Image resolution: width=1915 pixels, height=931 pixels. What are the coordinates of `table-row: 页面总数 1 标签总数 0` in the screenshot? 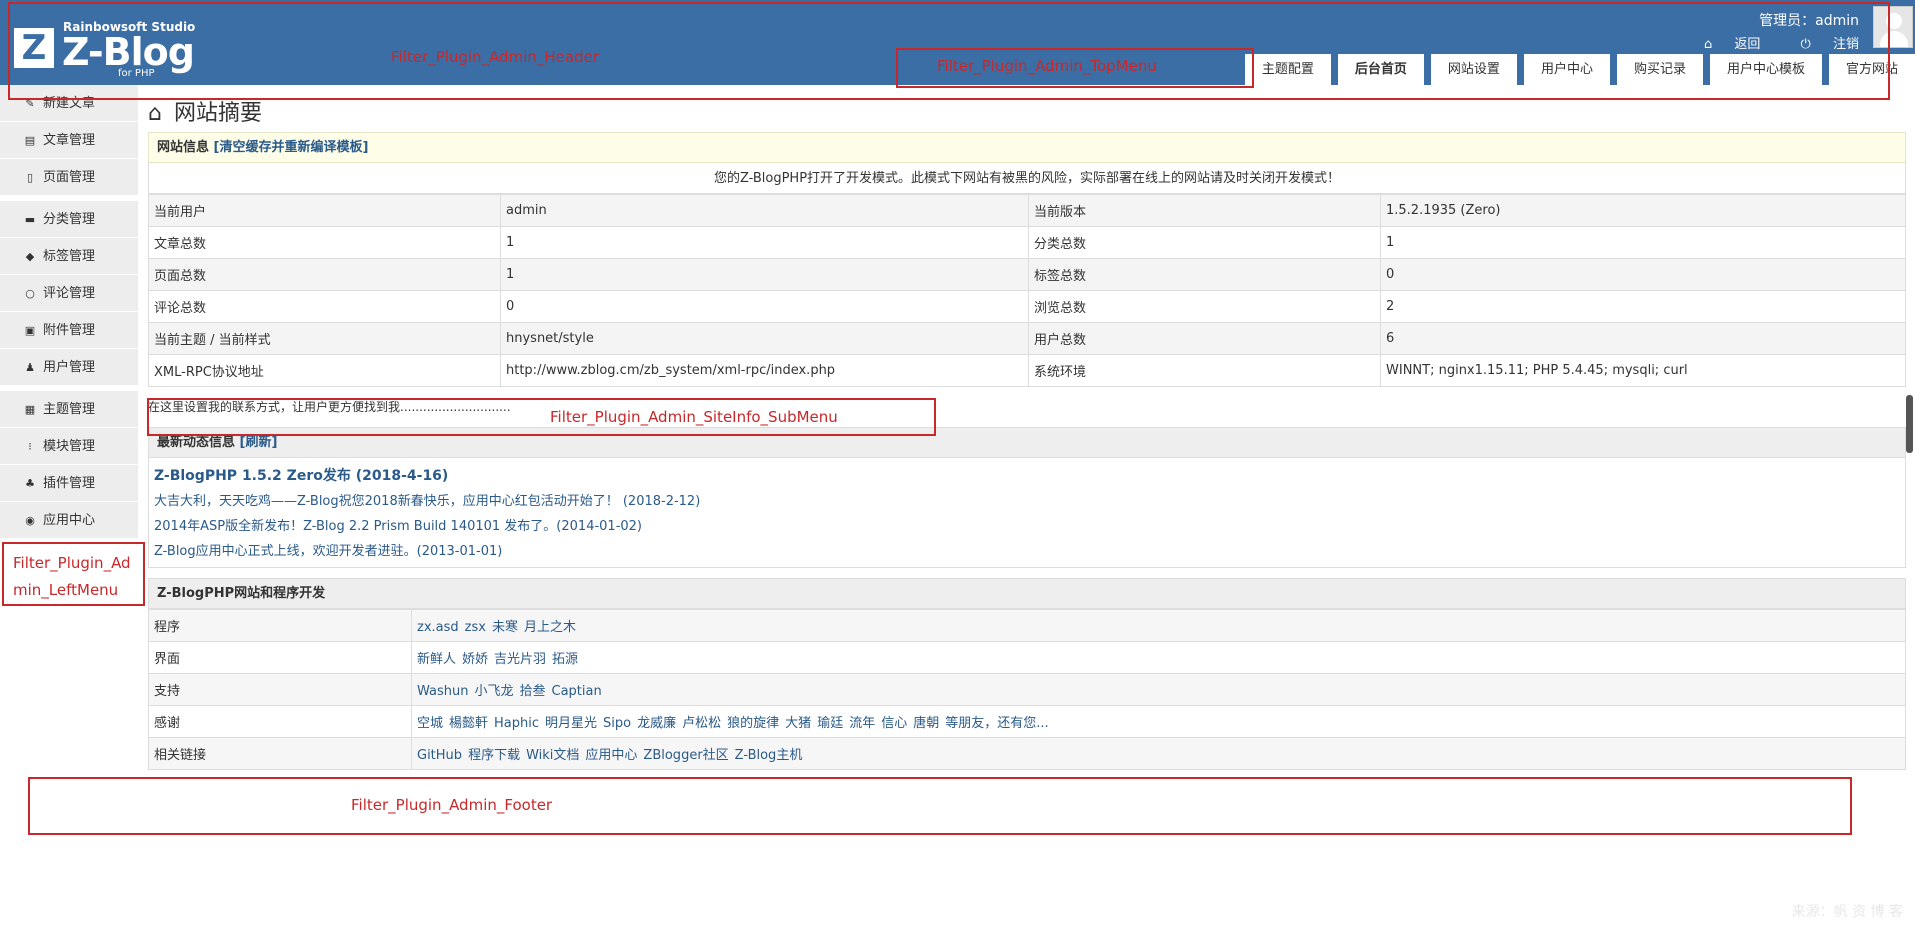 It's located at (1027, 274).